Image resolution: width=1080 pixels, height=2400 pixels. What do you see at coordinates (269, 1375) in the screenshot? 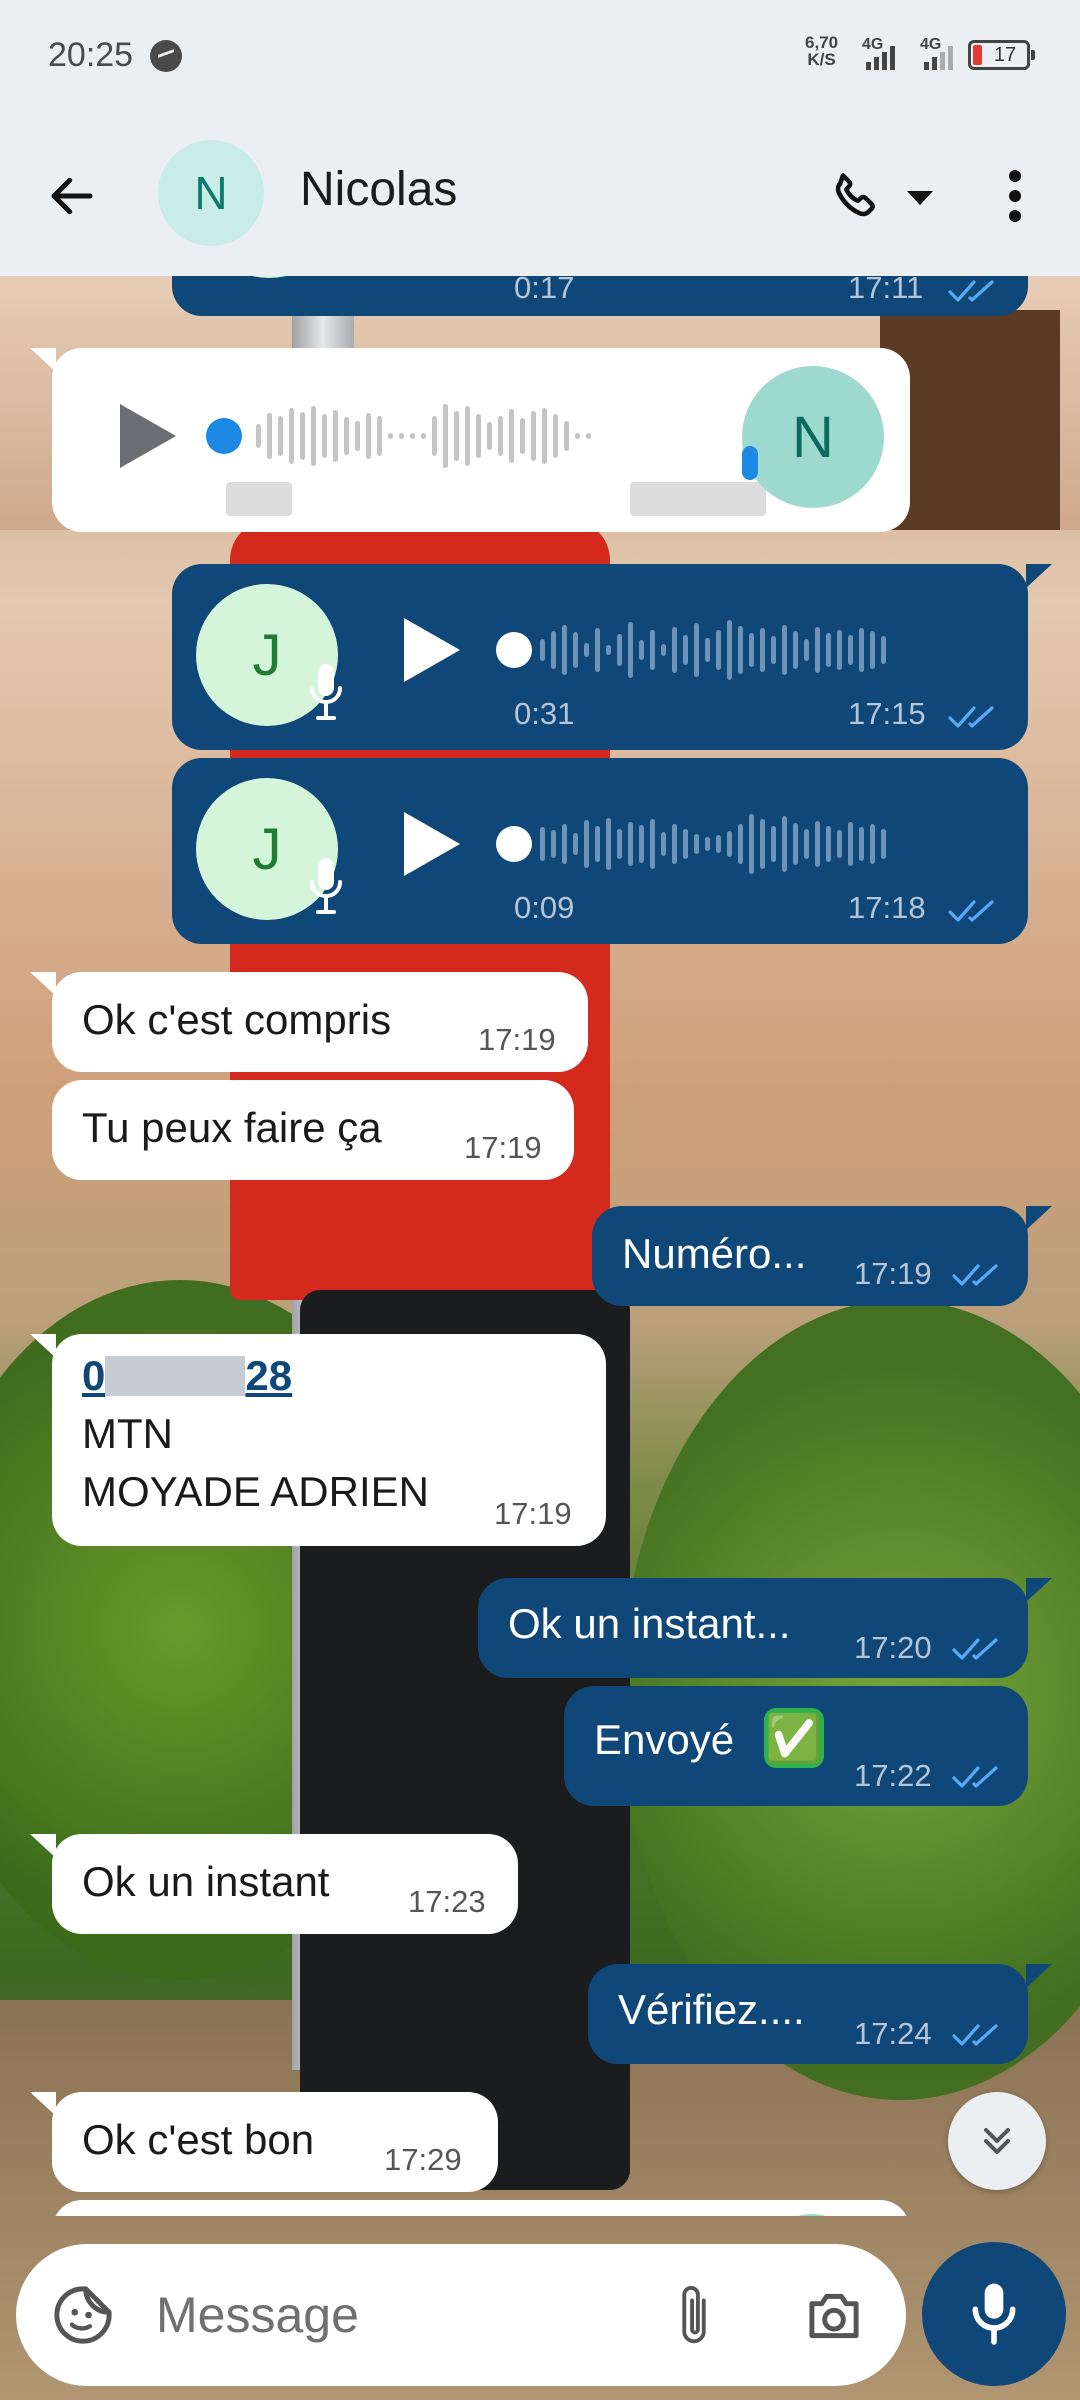
I see `phone-number-end: 28` at bounding box center [269, 1375].